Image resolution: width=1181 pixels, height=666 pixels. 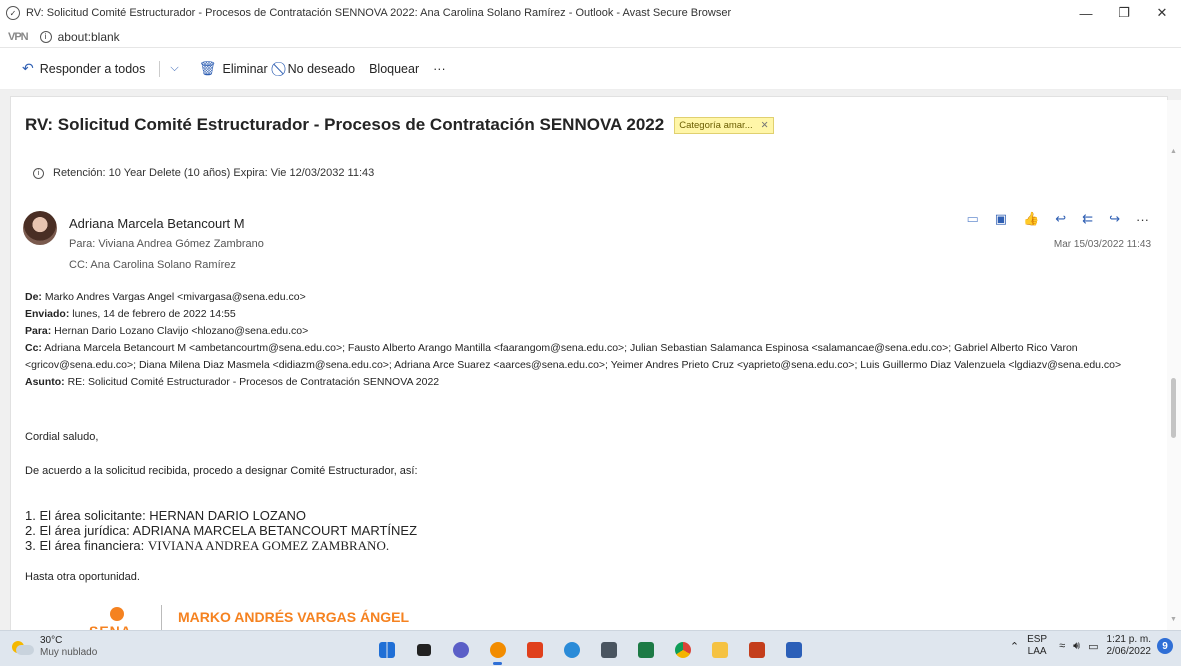 What do you see at coordinates (86, 545) in the screenshot?
I see `list-item-label: 3. El área financiera:` at bounding box center [86, 545].